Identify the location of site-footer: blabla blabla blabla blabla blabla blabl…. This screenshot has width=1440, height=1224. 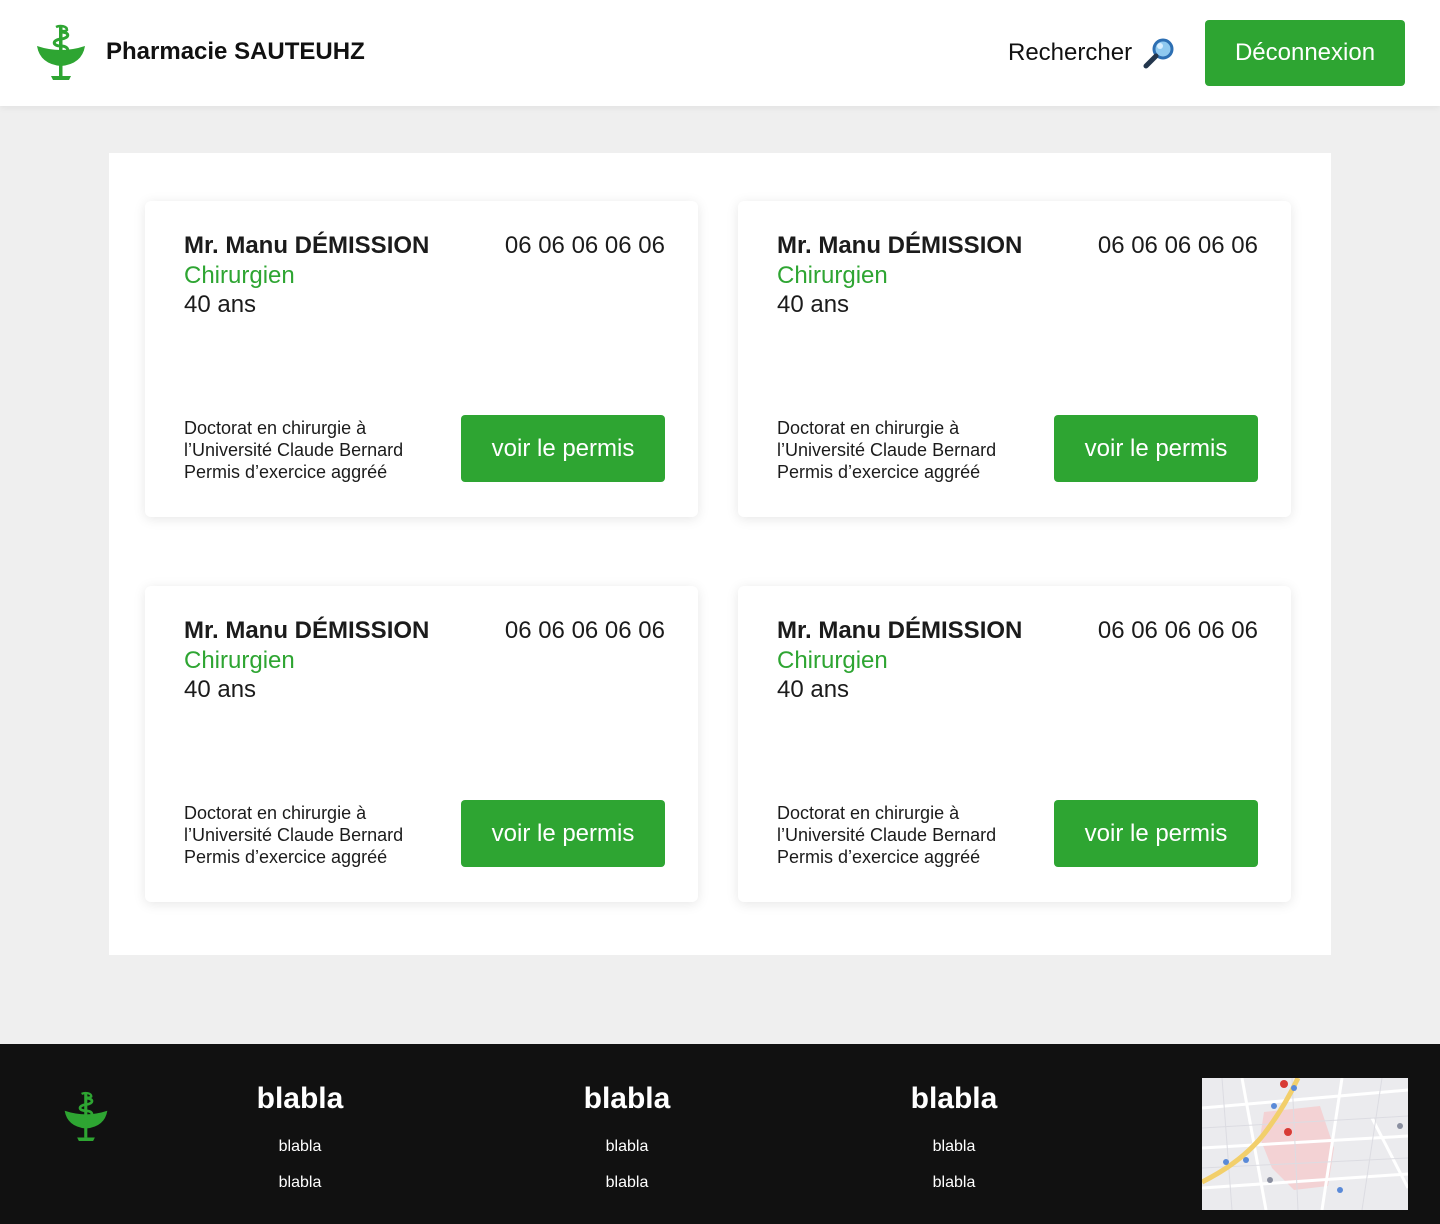
(720, 1134).